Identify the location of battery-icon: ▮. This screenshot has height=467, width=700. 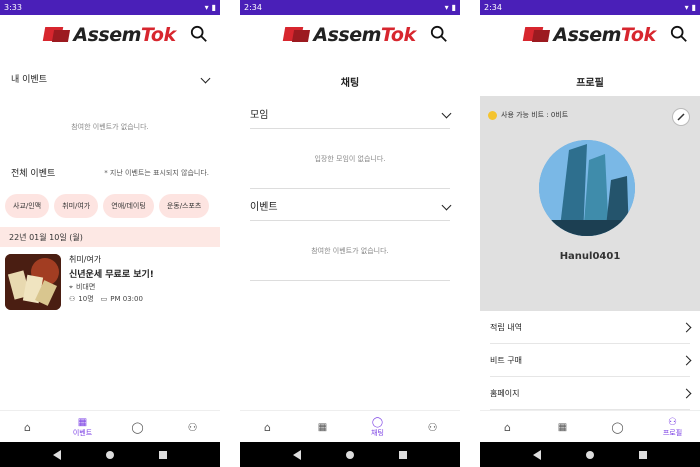
(213, 7).